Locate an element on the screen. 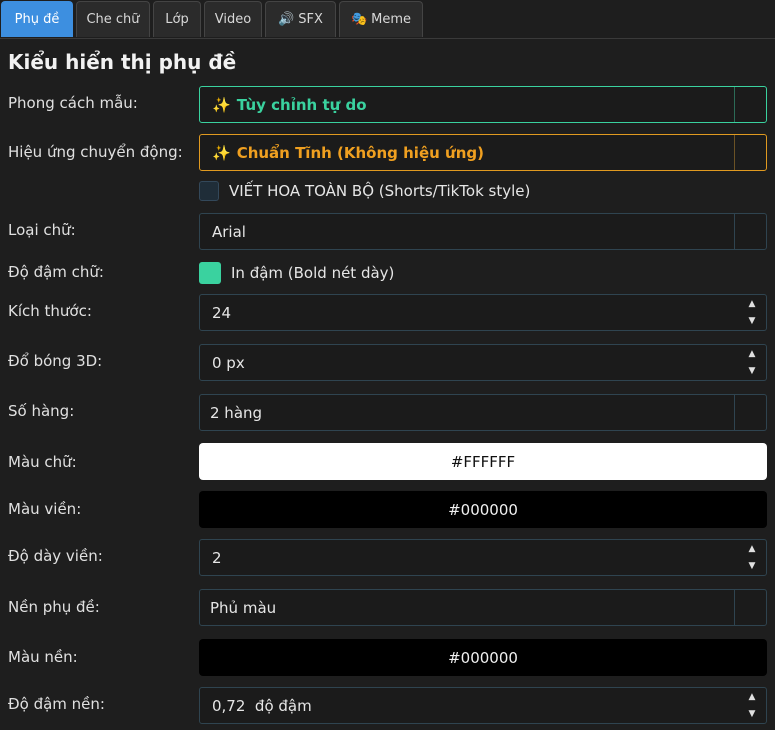 The image size is (775, 730). bg-opacity-value: 0,72 độ đậm is located at coordinates (262, 705).